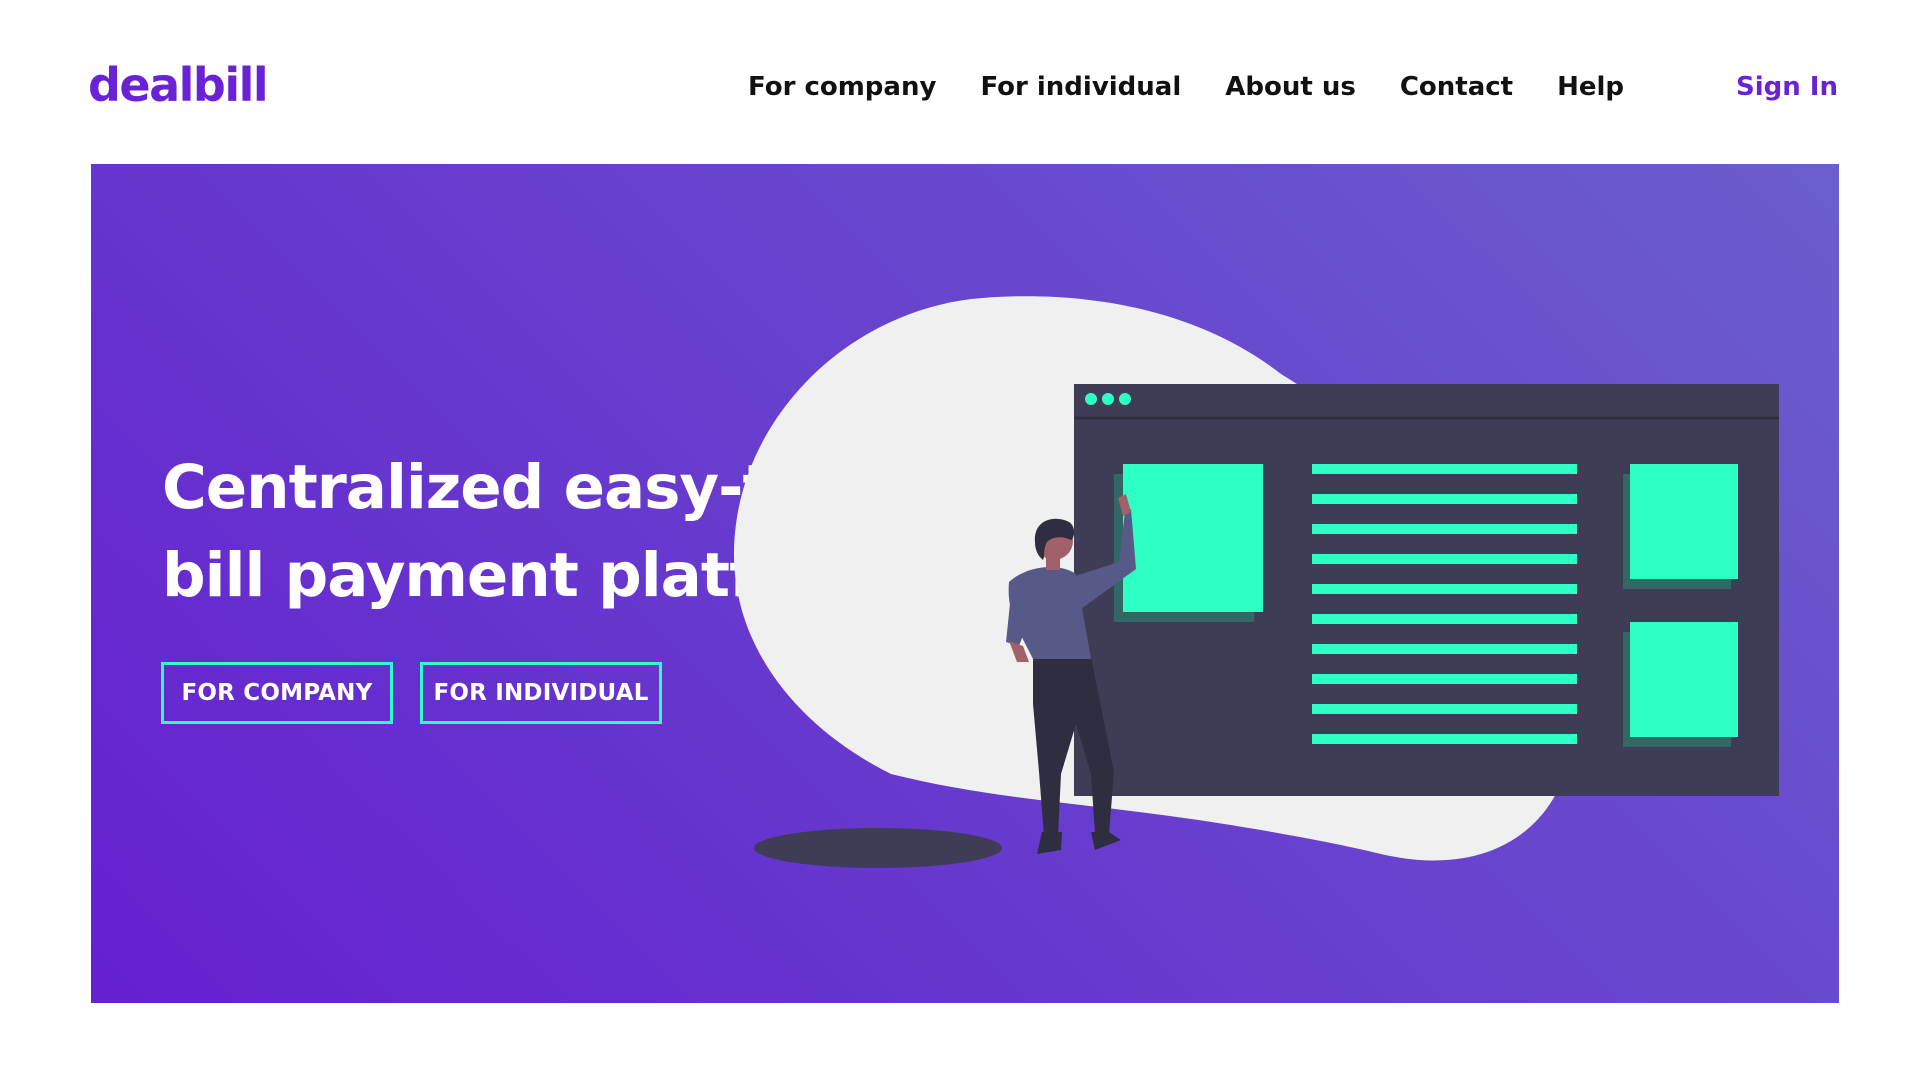  I want to click on nav-about-us: About us, so click(1290, 87).